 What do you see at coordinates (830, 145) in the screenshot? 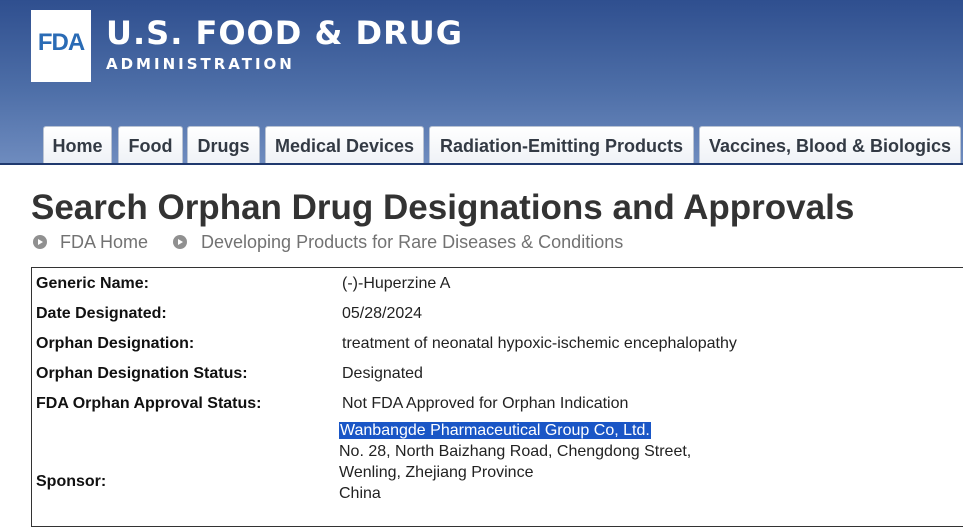
I see `tab-vaccines-blood-biologics: Vaccines, Blood & Biologics` at bounding box center [830, 145].